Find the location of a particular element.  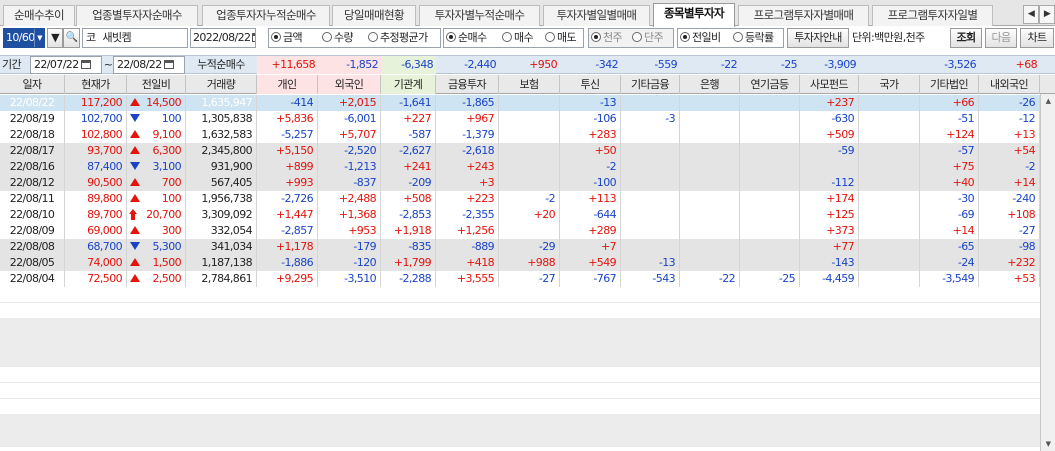

search-icon: 🔍 is located at coordinates (71, 38).